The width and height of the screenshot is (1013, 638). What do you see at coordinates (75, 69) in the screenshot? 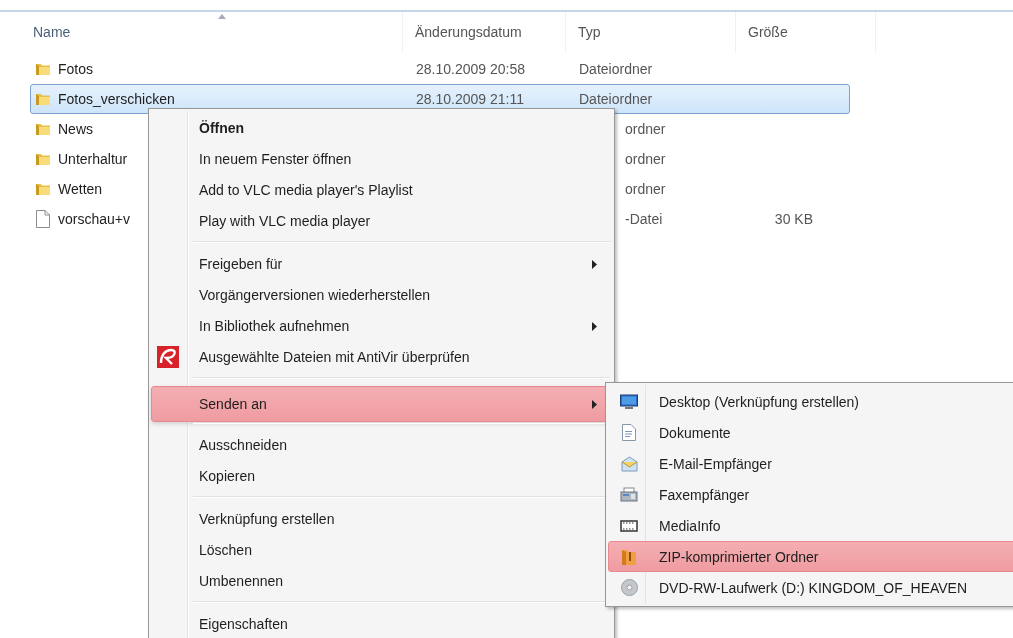
I see `file-name: Fotos` at bounding box center [75, 69].